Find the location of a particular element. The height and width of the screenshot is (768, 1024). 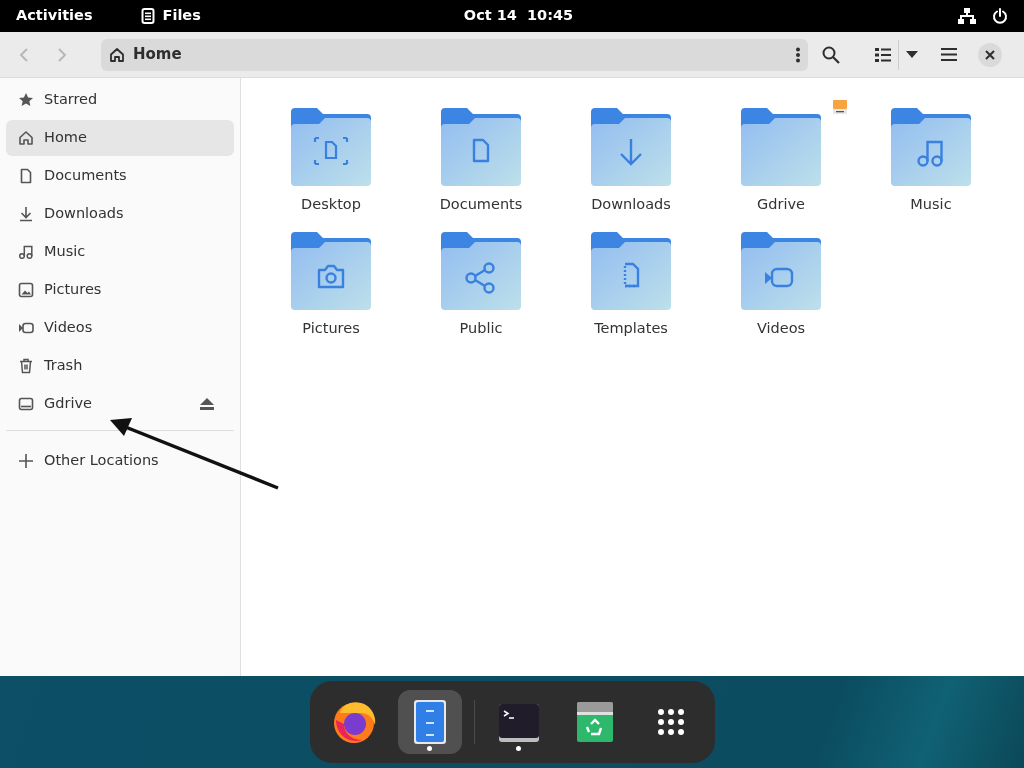

folder-label: Documents is located at coordinates (481, 204).